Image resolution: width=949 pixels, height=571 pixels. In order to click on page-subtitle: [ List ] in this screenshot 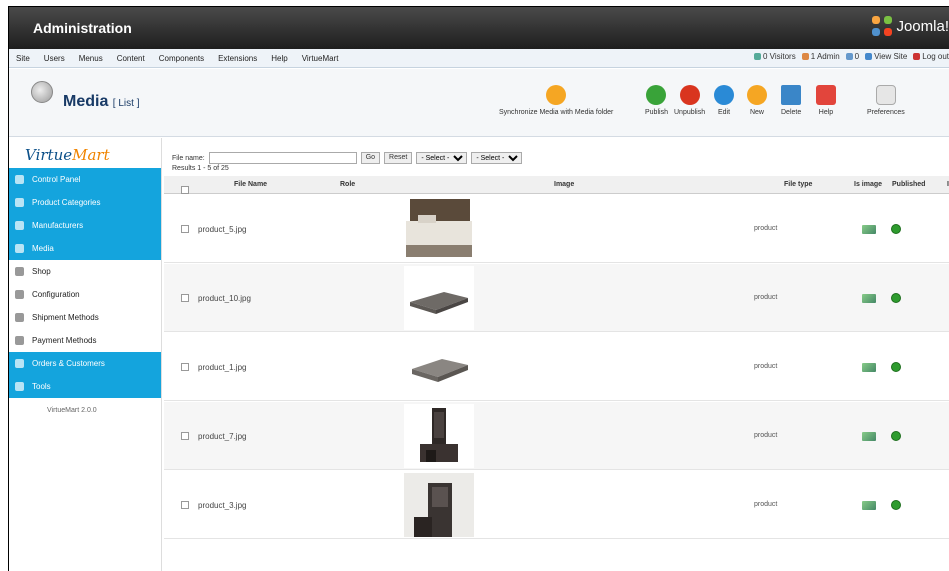, I will do `click(126, 103)`.